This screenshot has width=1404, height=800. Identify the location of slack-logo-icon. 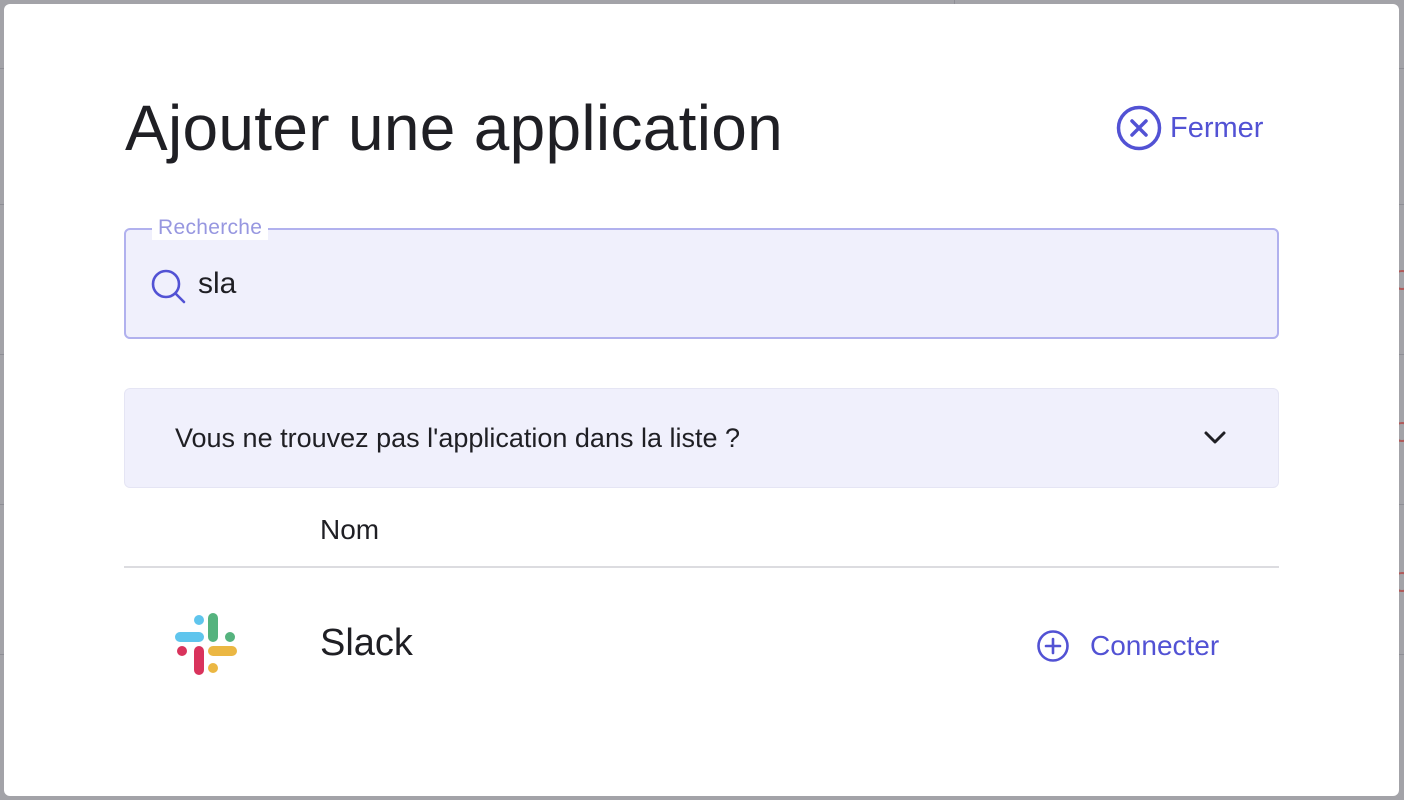
(206, 644).